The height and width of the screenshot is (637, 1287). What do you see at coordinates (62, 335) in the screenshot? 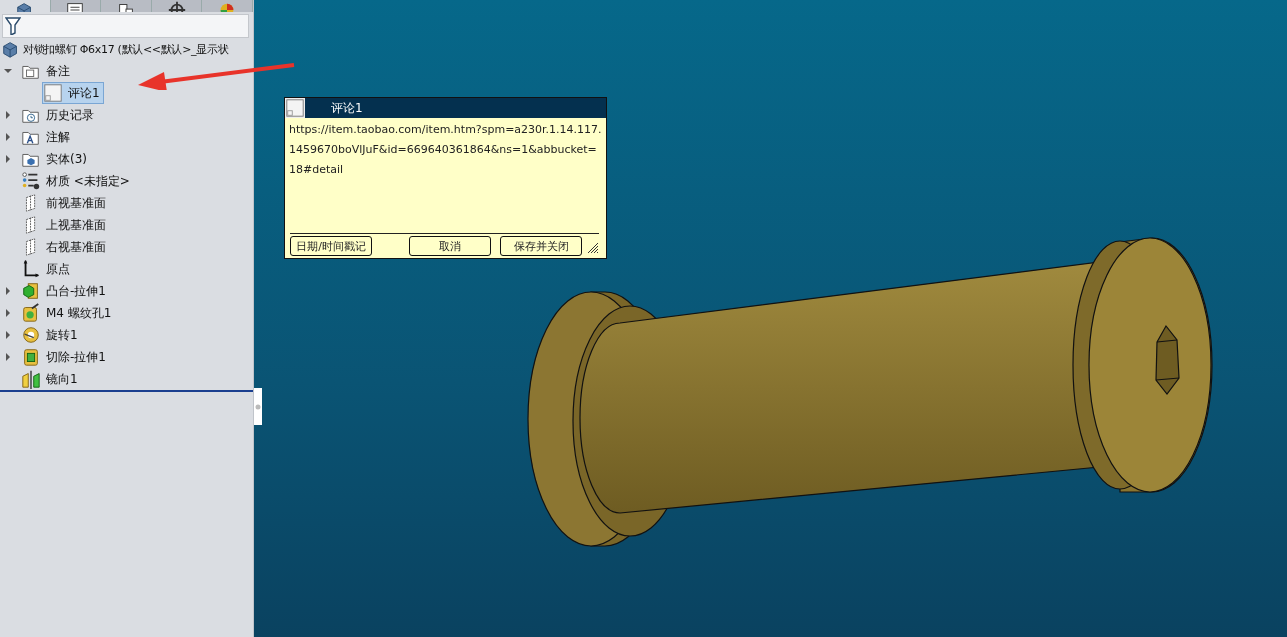
I see `tree-item-label: 旋转1` at bounding box center [62, 335].